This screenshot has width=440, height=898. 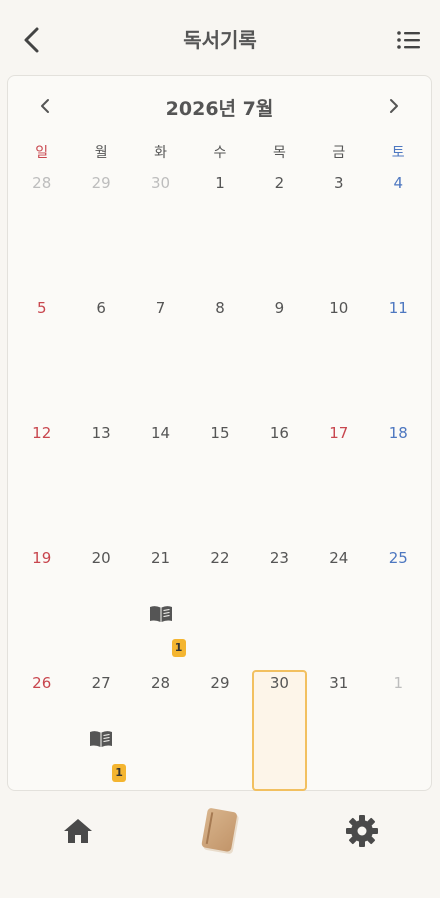 I want to click on day-number: 9, so click(x=279, y=308).